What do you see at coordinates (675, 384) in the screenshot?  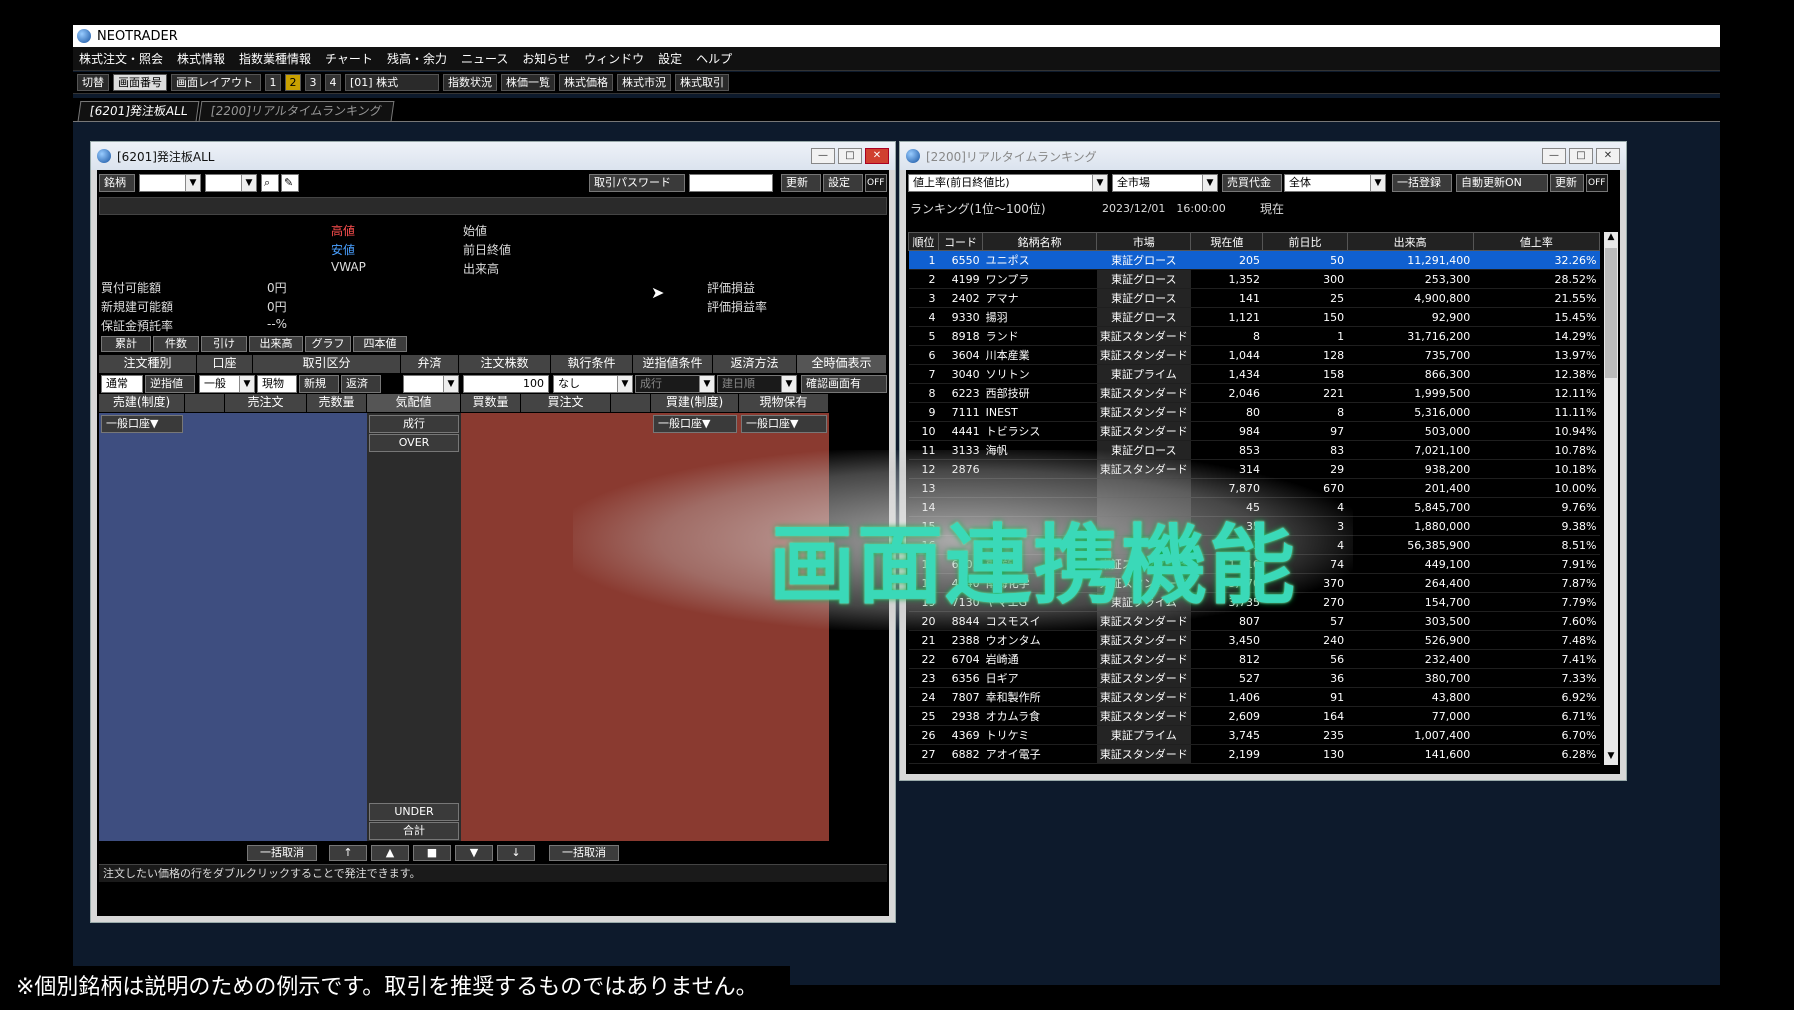 I see `stop-cond-select: 成行` at bounding box center [675, 384].